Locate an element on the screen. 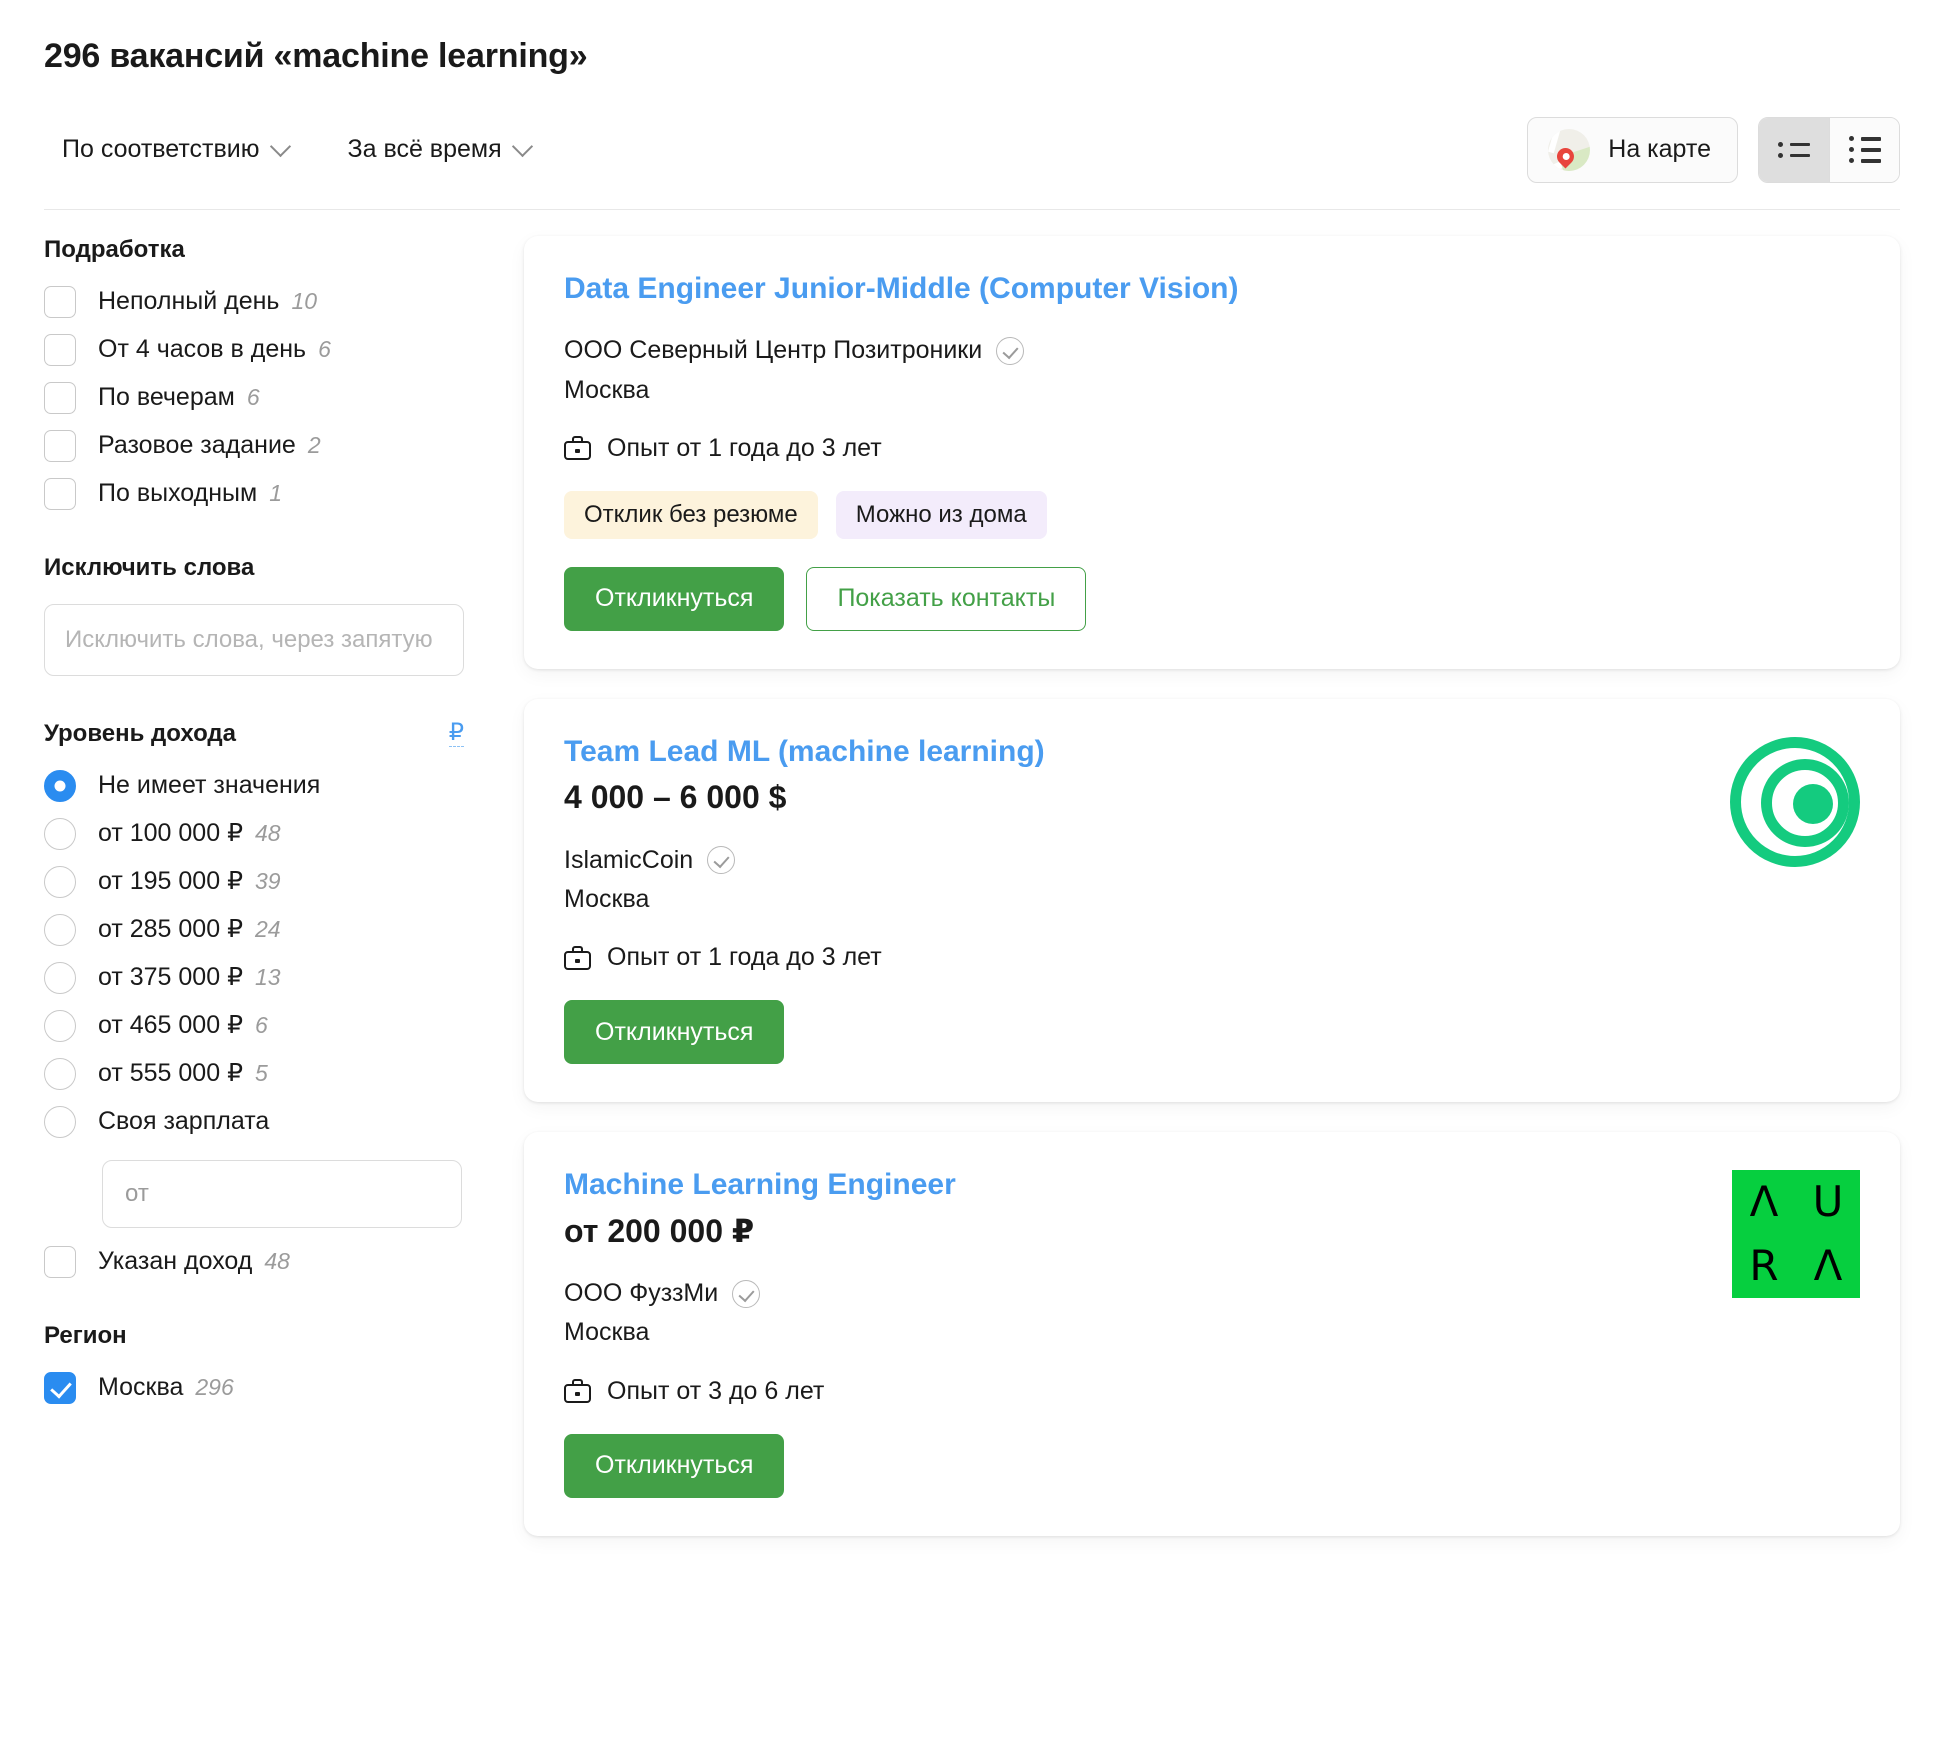 This screenshot has height=1760, width=1944. vacancy-tag-no-resume: Отклик без резюме is located at coordinates (691, 514).